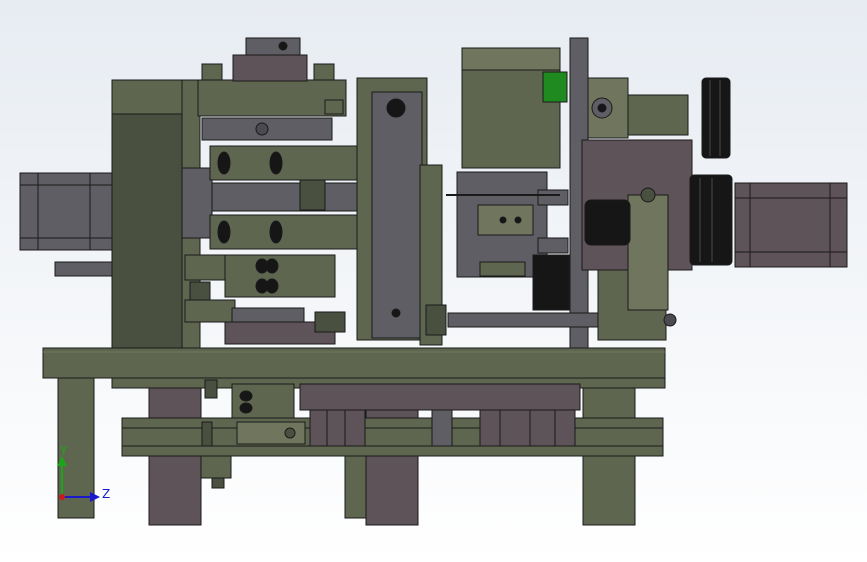 The height and width of the screenshot is (562, 867). I want to click on x-axis-origin-icon, so click(62, 497).